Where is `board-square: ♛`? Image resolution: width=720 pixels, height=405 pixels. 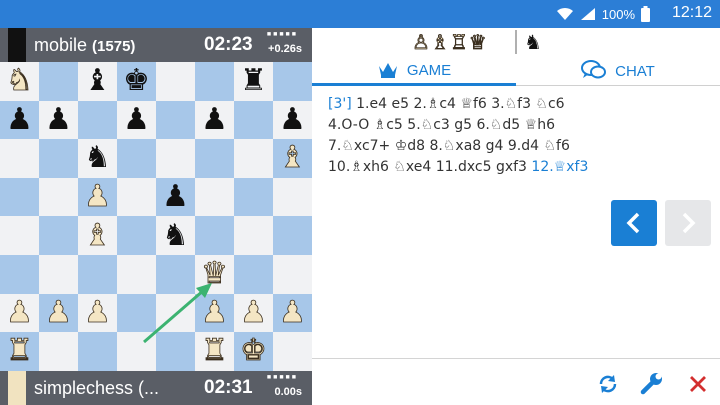 board-square: ♛ is located at coordinates (214, 274).